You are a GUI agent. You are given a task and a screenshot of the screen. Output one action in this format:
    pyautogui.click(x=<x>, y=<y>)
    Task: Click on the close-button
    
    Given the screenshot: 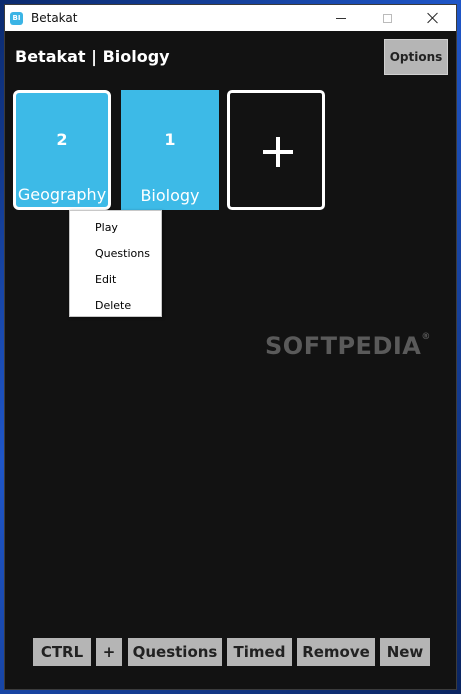 What is the action you would take?
    pyautogui.click(x=433, y=18)
    